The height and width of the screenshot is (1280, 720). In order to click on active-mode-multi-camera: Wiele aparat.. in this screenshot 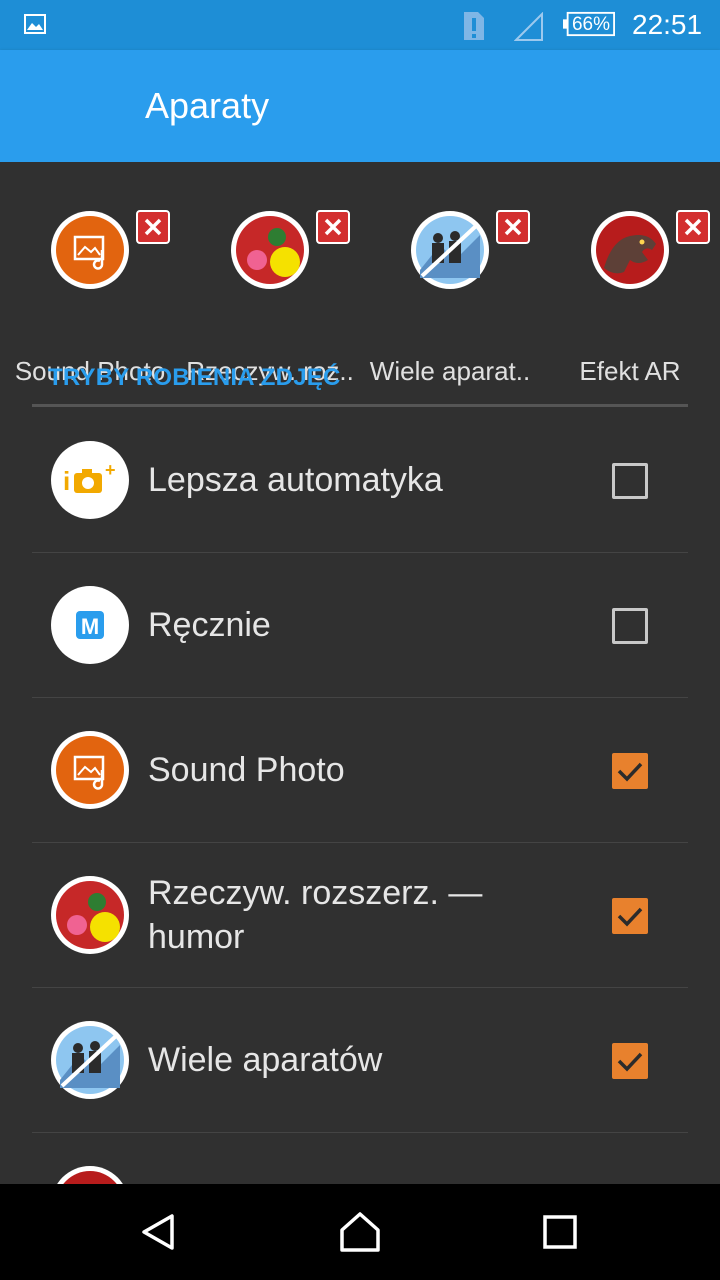, I will do `click(450, 298)`.